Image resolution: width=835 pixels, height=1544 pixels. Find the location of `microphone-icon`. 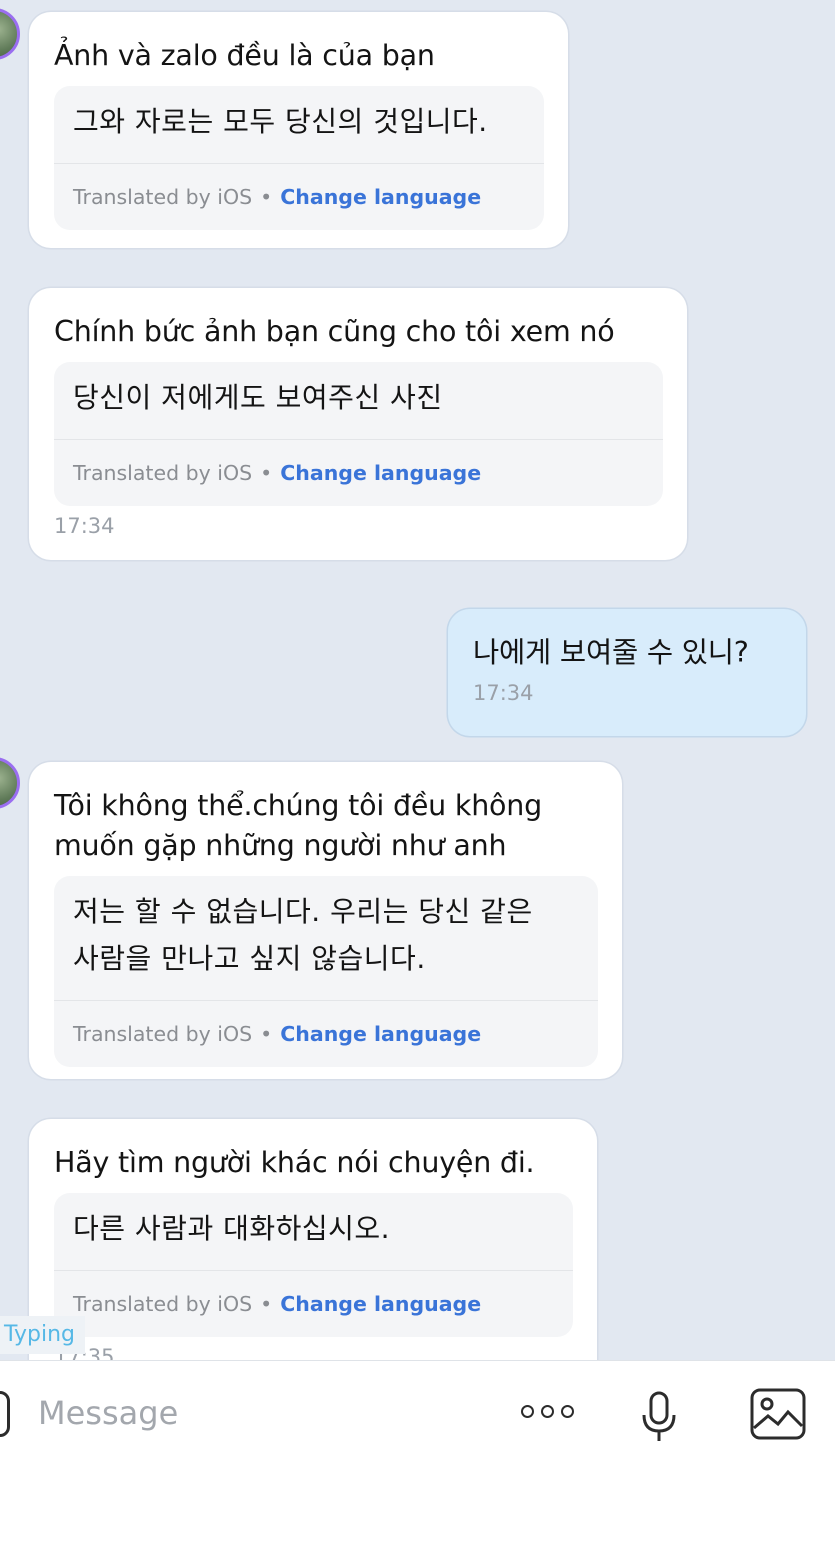

microphone-icon is located at coordinates (659, 1417).